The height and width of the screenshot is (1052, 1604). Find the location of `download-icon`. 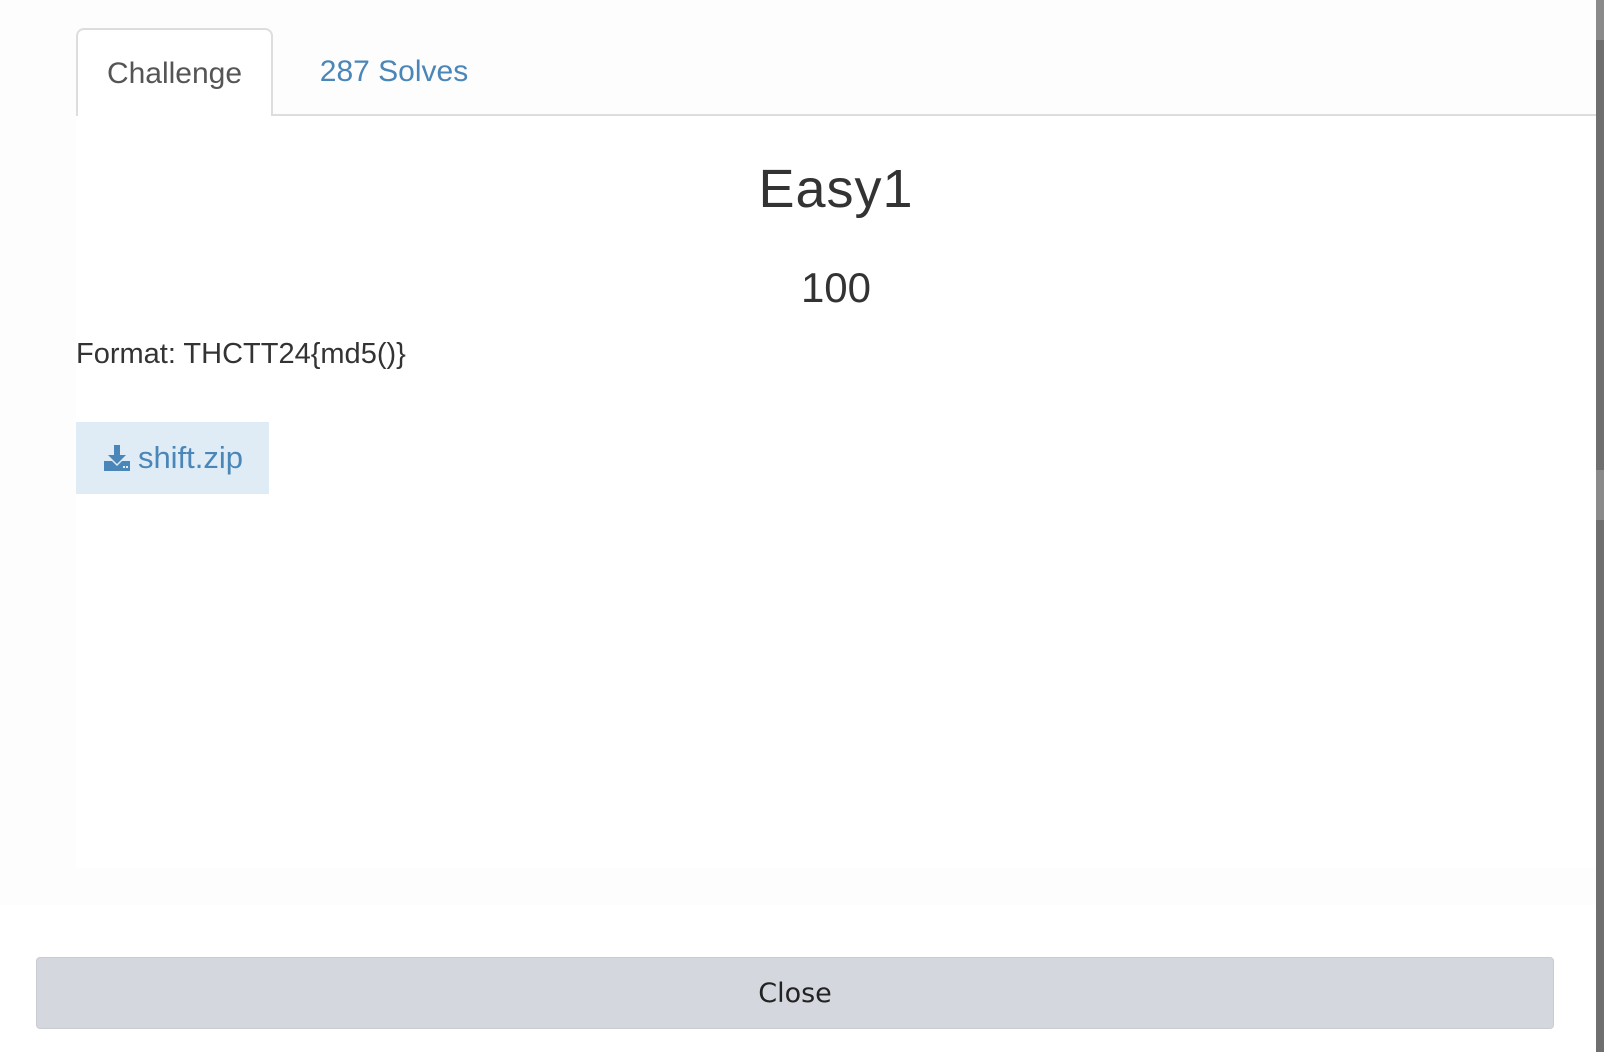

download-icon is located at coordinates (117, 458).